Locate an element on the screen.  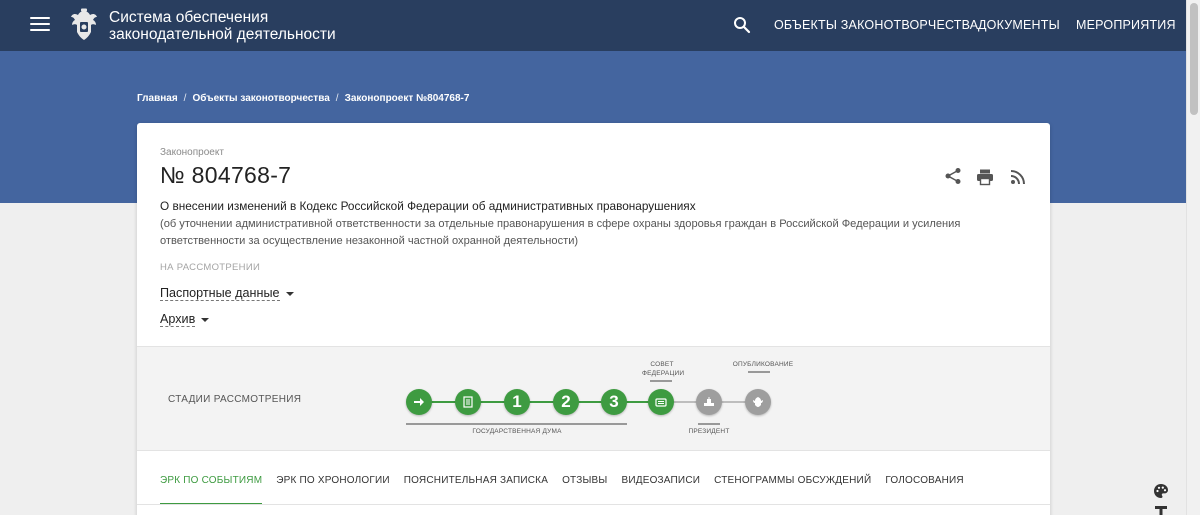
stage-node-publication is located at coordinates (758, 402).